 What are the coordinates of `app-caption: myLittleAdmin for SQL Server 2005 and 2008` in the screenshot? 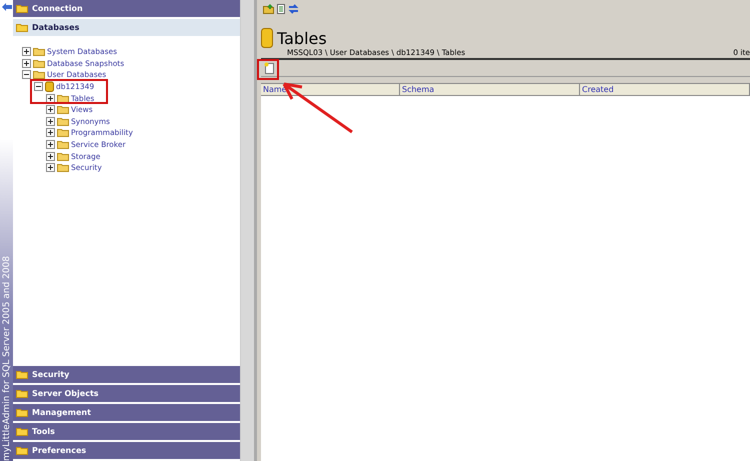 It's located at (6, 358).